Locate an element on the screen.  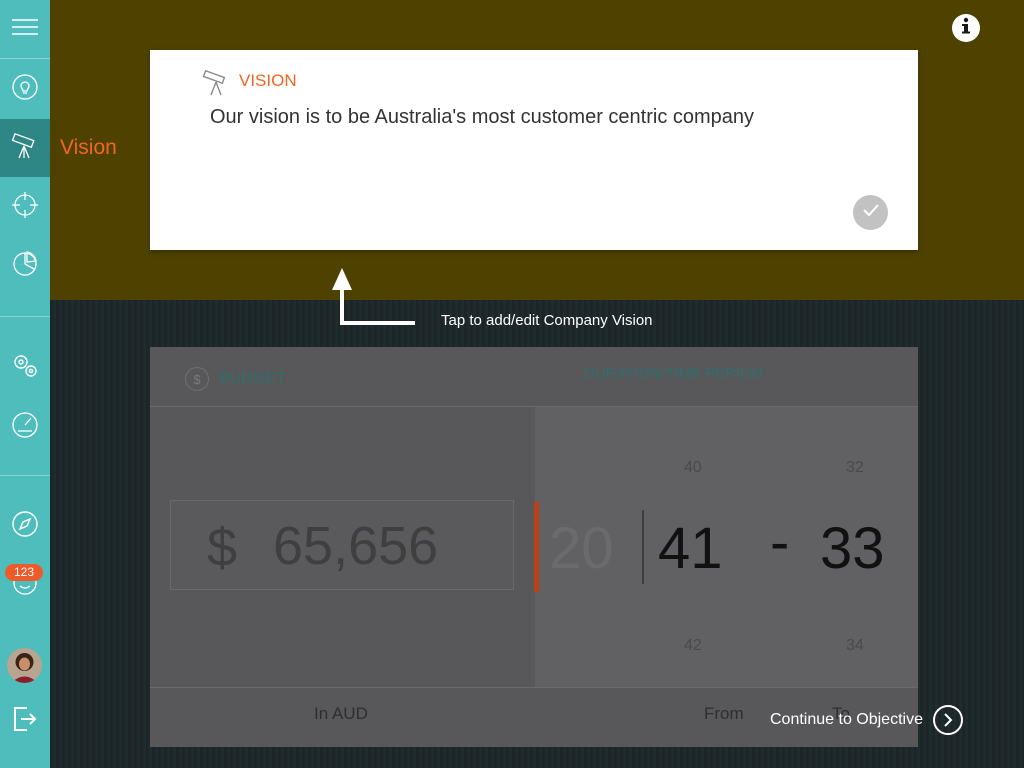
from-label: From is located at coordinates (724, 713).